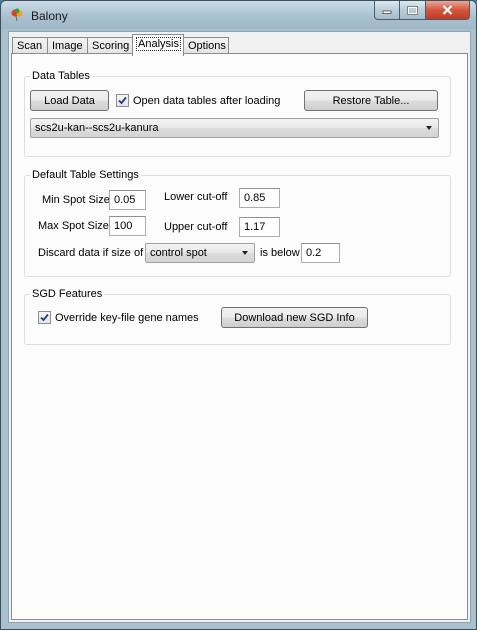  I want to click on caption-buttons, so click(422, 10).